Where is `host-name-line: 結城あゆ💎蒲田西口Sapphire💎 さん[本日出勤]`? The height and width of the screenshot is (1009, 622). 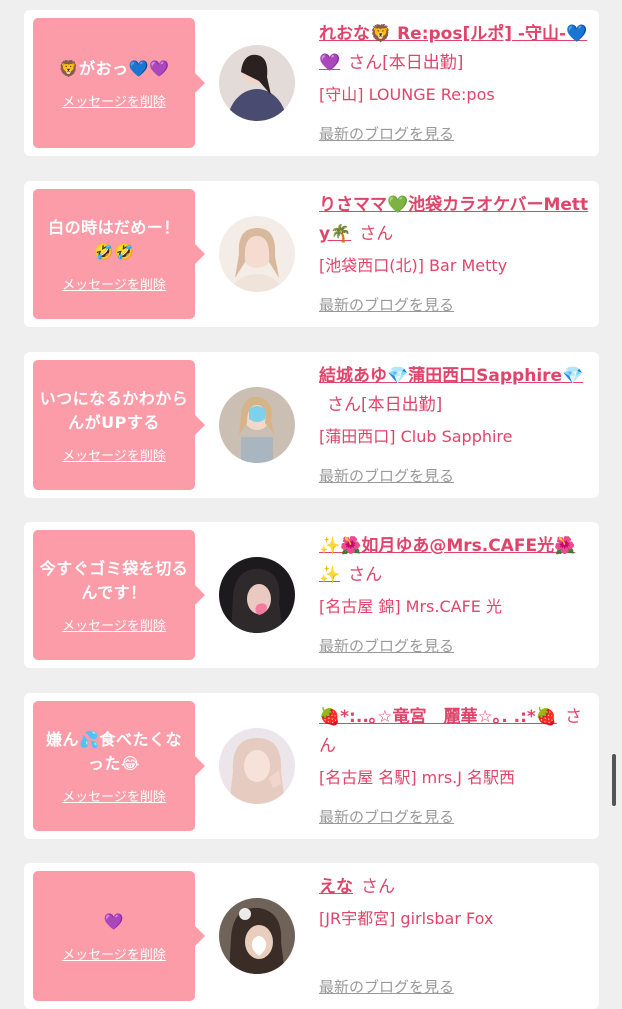 host-name-line: 結城あゆ💎蒲田西口Sapphire💎 さん[本日出勤] is located at coordinates (454, 391).